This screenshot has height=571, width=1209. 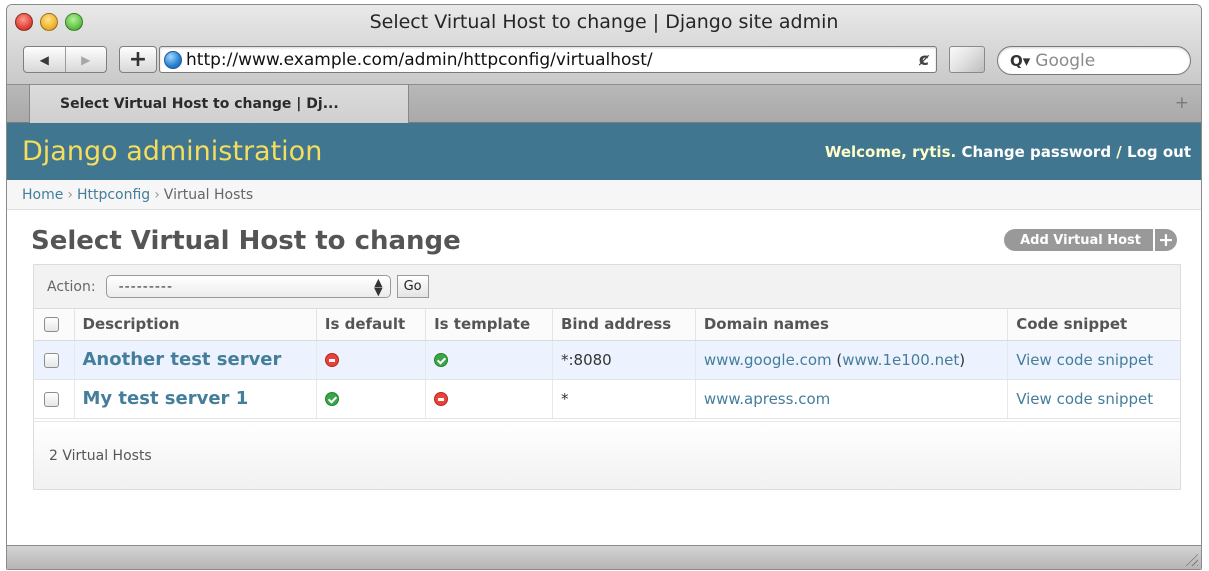 I want to click on breadcrumb-current: Virtual Hosts, so click(x=208, y=194).